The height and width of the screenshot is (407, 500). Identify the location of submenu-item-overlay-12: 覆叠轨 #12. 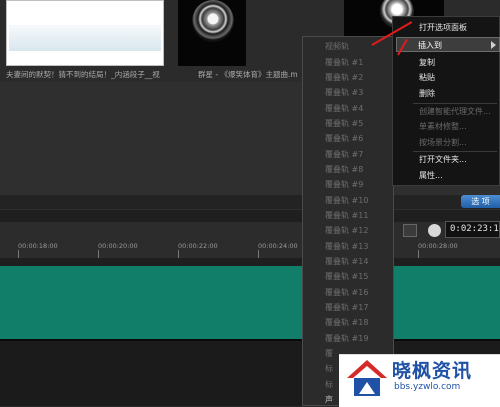
(346, 230).